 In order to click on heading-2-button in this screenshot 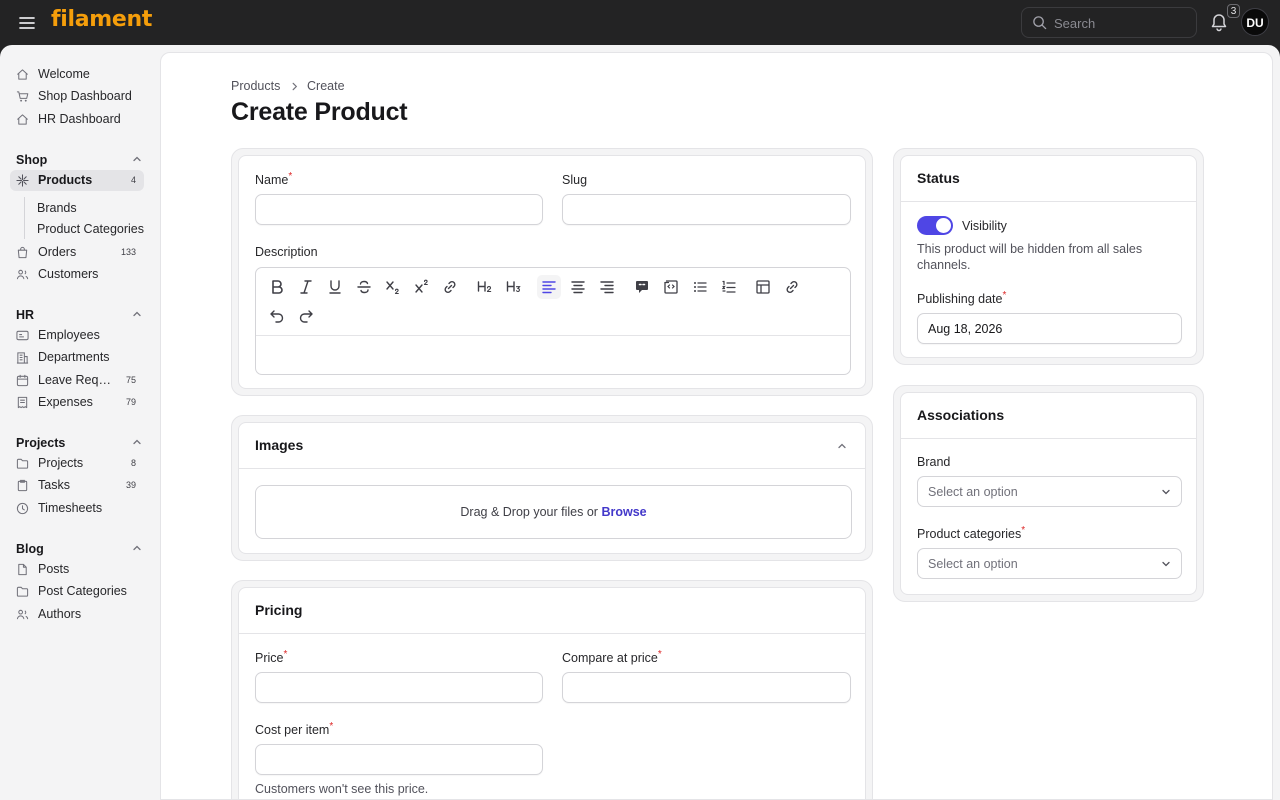, I will do `click(485, 287)`.